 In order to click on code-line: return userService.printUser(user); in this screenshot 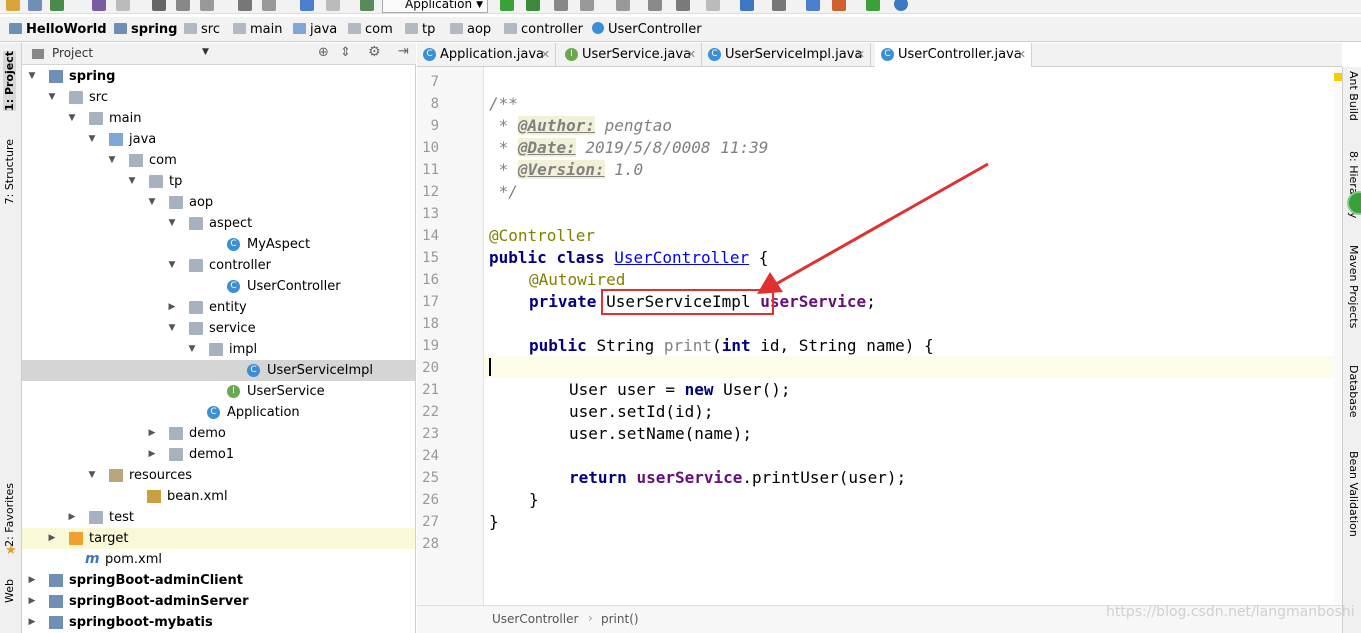, I will do `click(737, 477)`.